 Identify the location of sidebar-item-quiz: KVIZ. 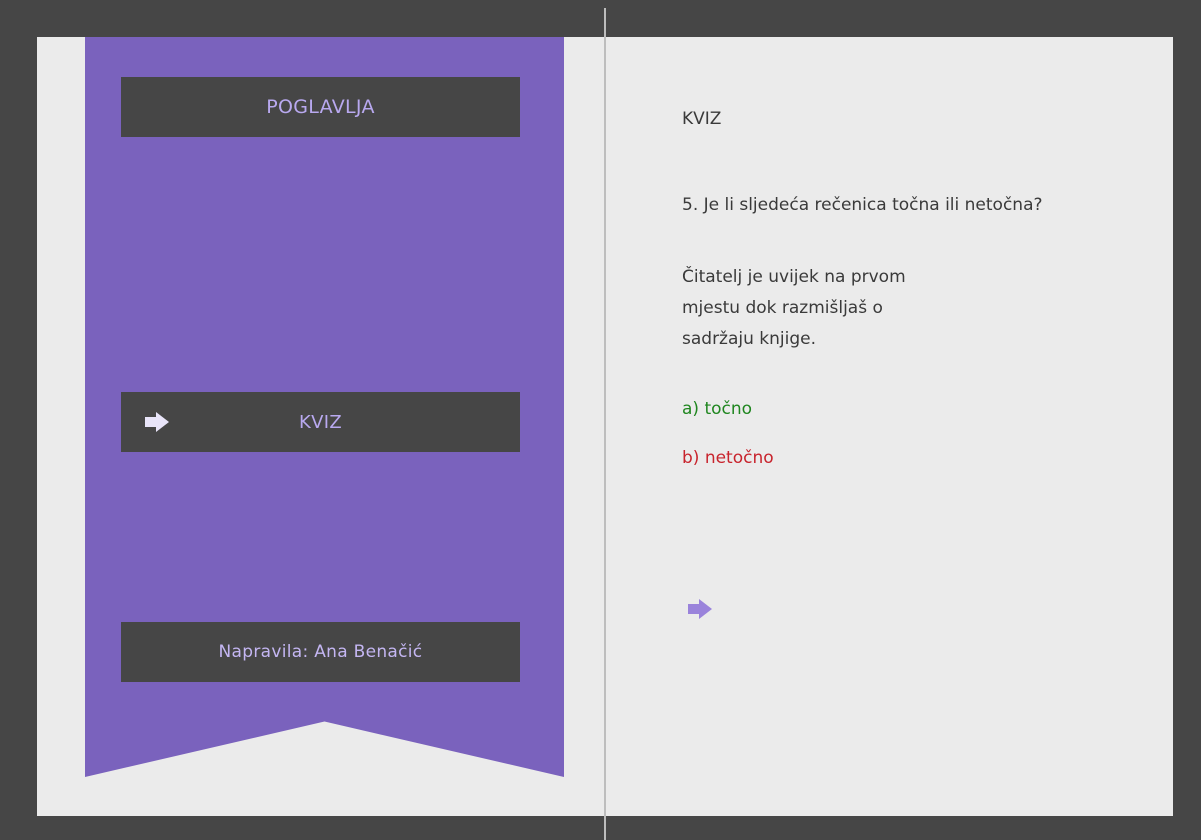
(320, 422).